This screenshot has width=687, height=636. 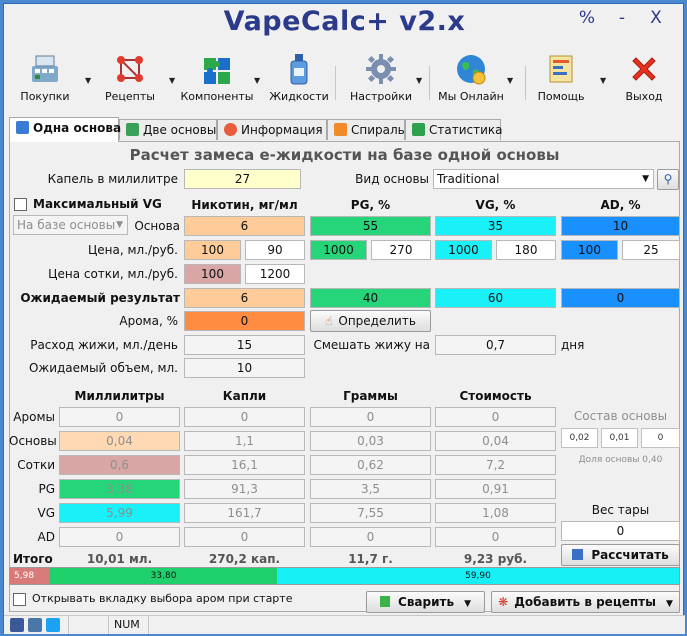 I want to click on table-row-label: AD, so click(x=46, y=537).